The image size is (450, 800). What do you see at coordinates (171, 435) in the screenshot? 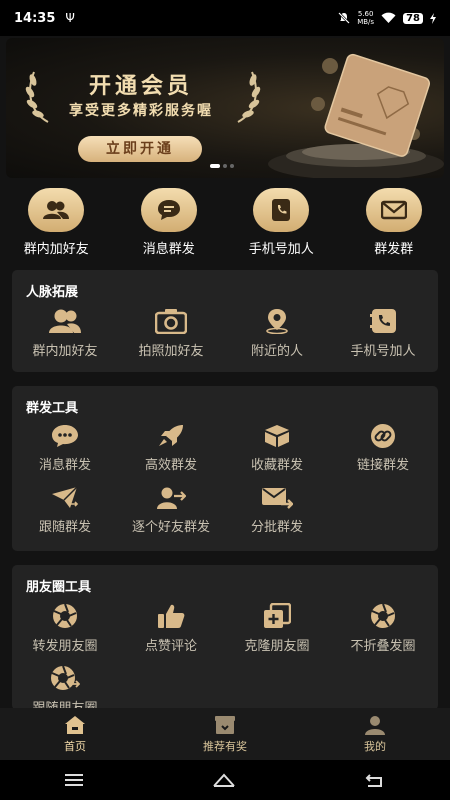
I see `rocket-icon` at bounding box center [171, 435].